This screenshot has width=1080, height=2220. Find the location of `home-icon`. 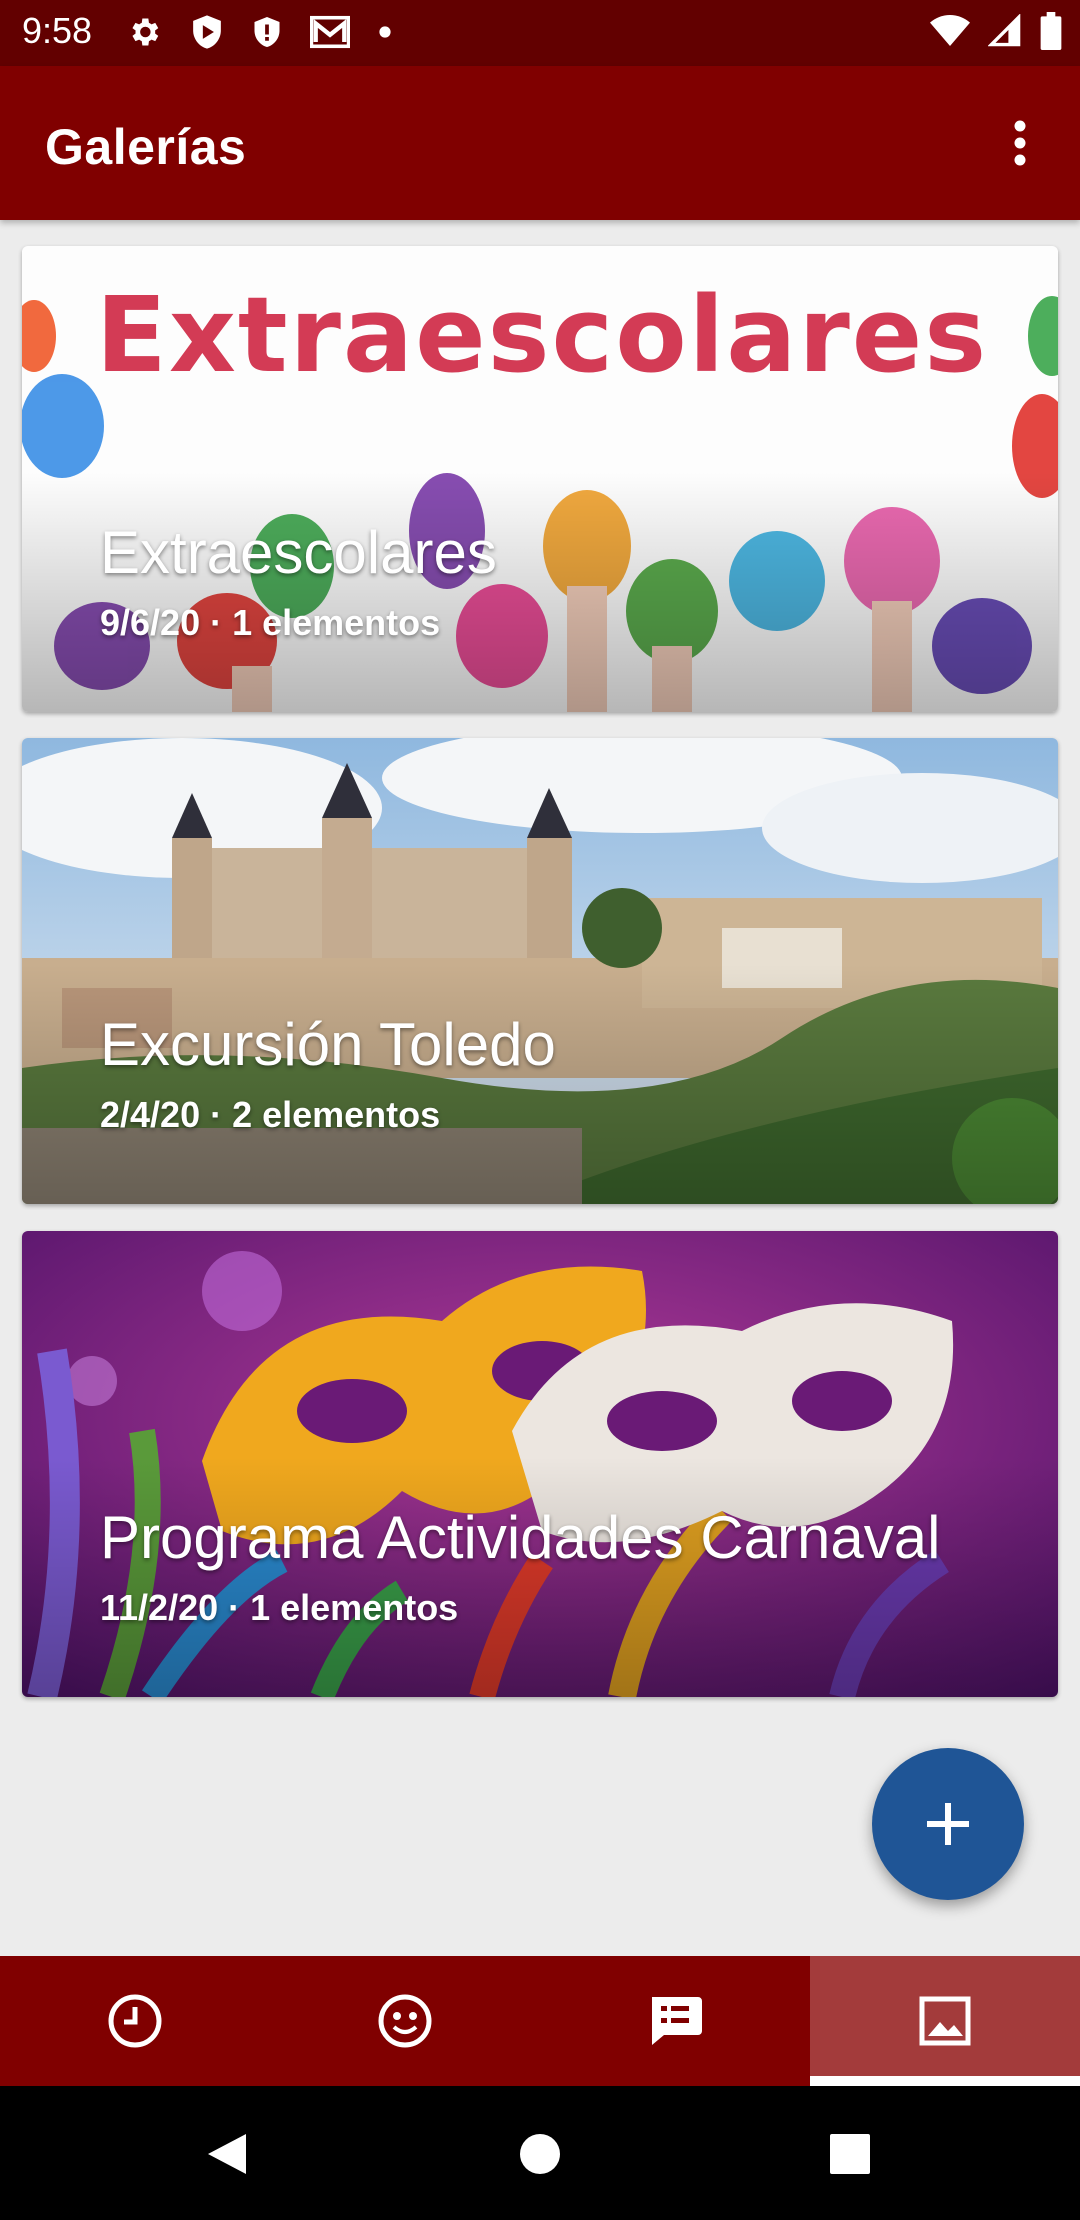

home-icon is located at coordinates (540, 2154).